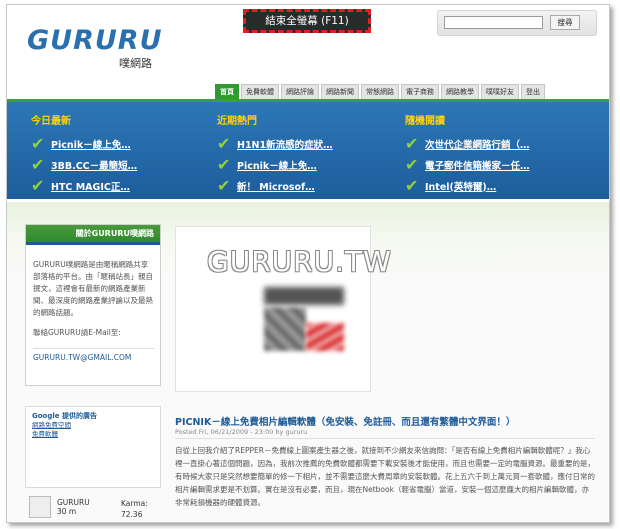 This screenshot has height=529, width=620. I want to click on column-title: 今日最新, so click(51, 121).